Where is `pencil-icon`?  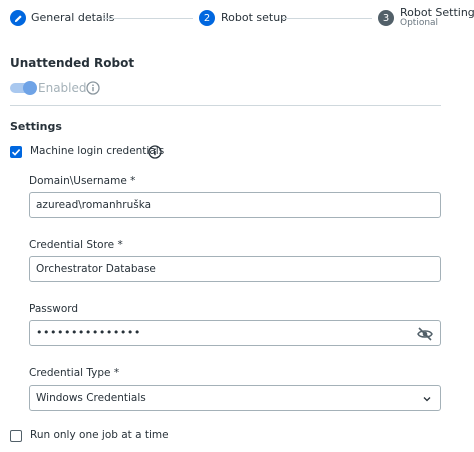 pencil-icon is located at coordinates (18, 18).